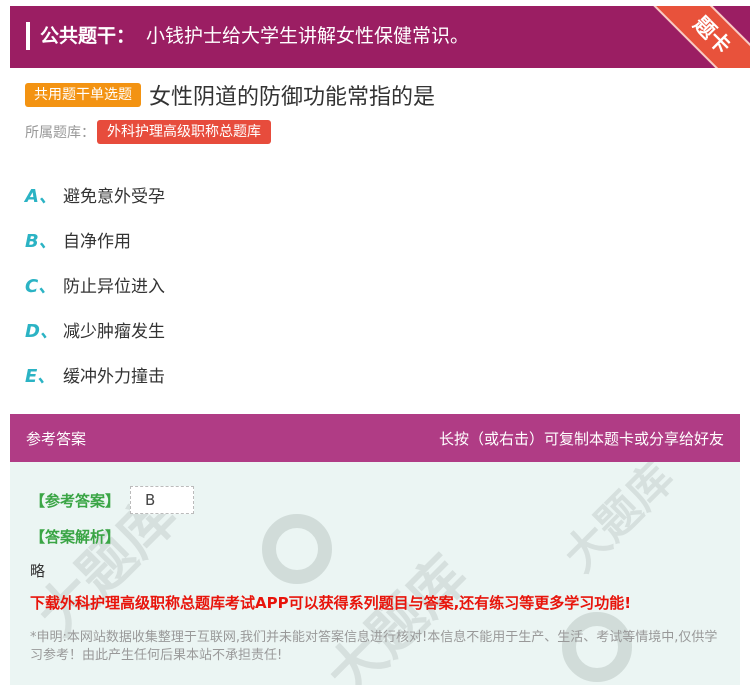  I want to click on answer-label: 【参考答案】, so click(75, 500).